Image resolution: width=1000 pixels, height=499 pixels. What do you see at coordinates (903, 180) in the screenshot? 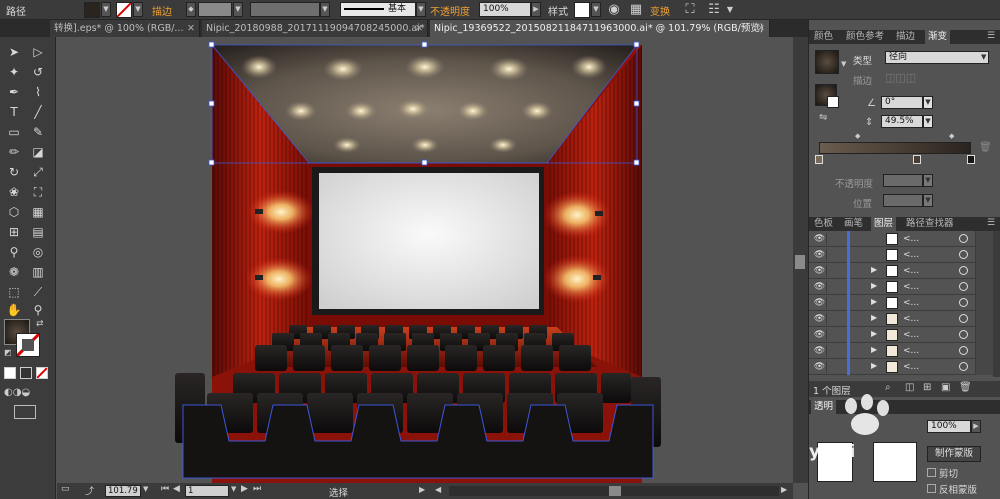
I see `stop-opacity-field` at bounding box center [903, 180].